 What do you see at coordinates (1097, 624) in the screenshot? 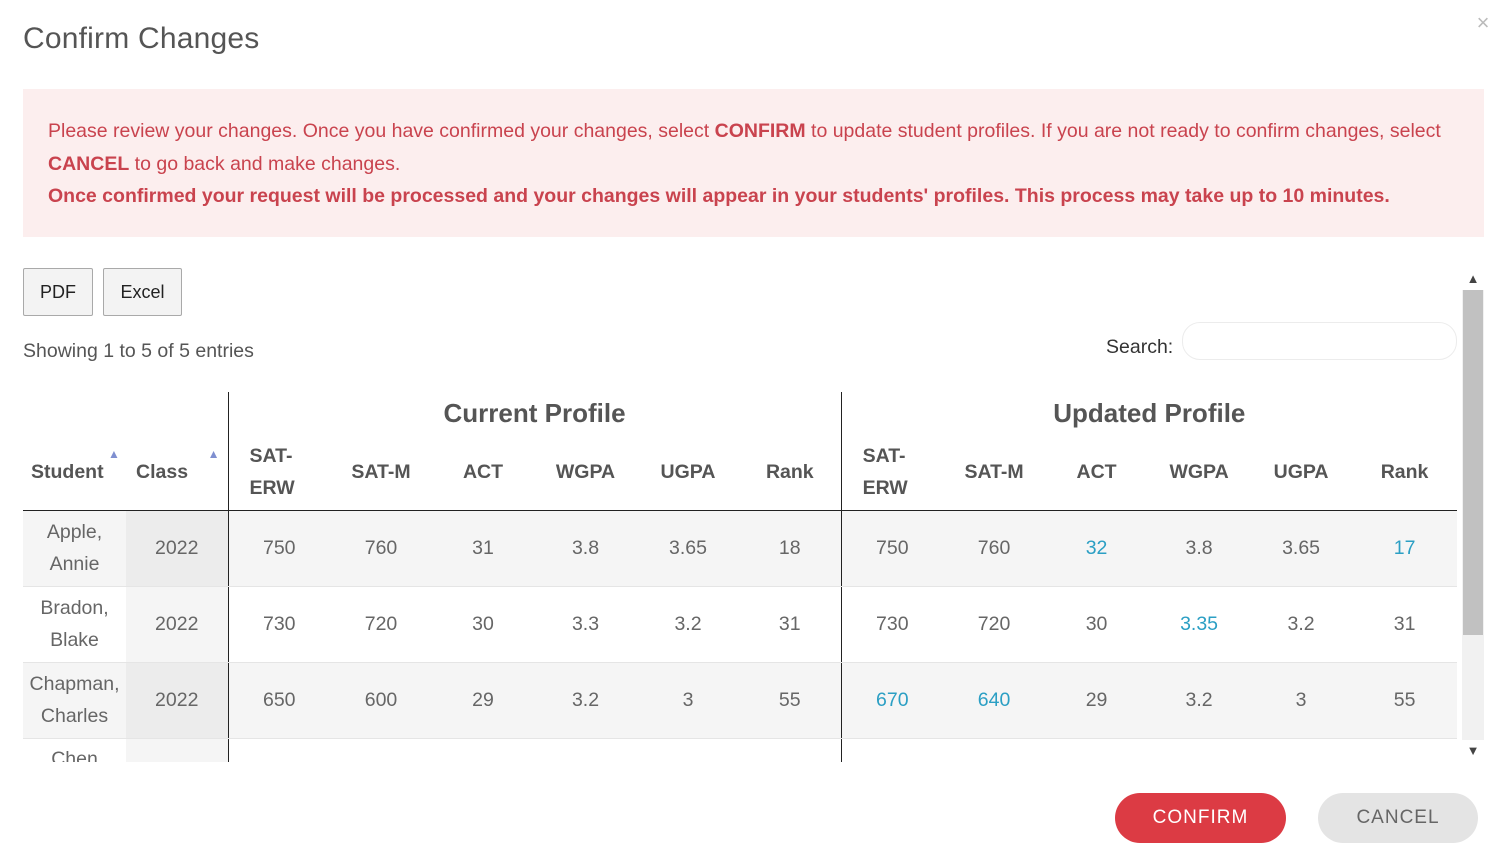
I see `cell-updated-act: 30` at bounding box center [1097, 624].